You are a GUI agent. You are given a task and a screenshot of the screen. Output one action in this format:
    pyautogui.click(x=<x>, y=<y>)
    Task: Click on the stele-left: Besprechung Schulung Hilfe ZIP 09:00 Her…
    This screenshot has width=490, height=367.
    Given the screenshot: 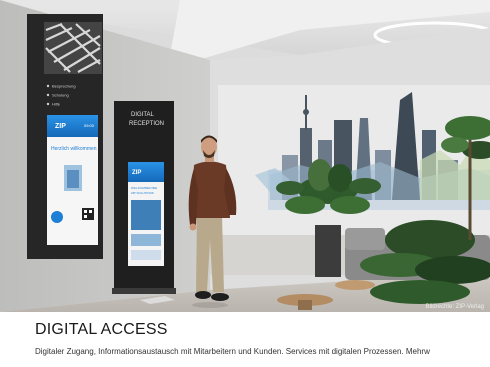 What is the action you would take?
    pyautogui.click(x=65, y=136)
    